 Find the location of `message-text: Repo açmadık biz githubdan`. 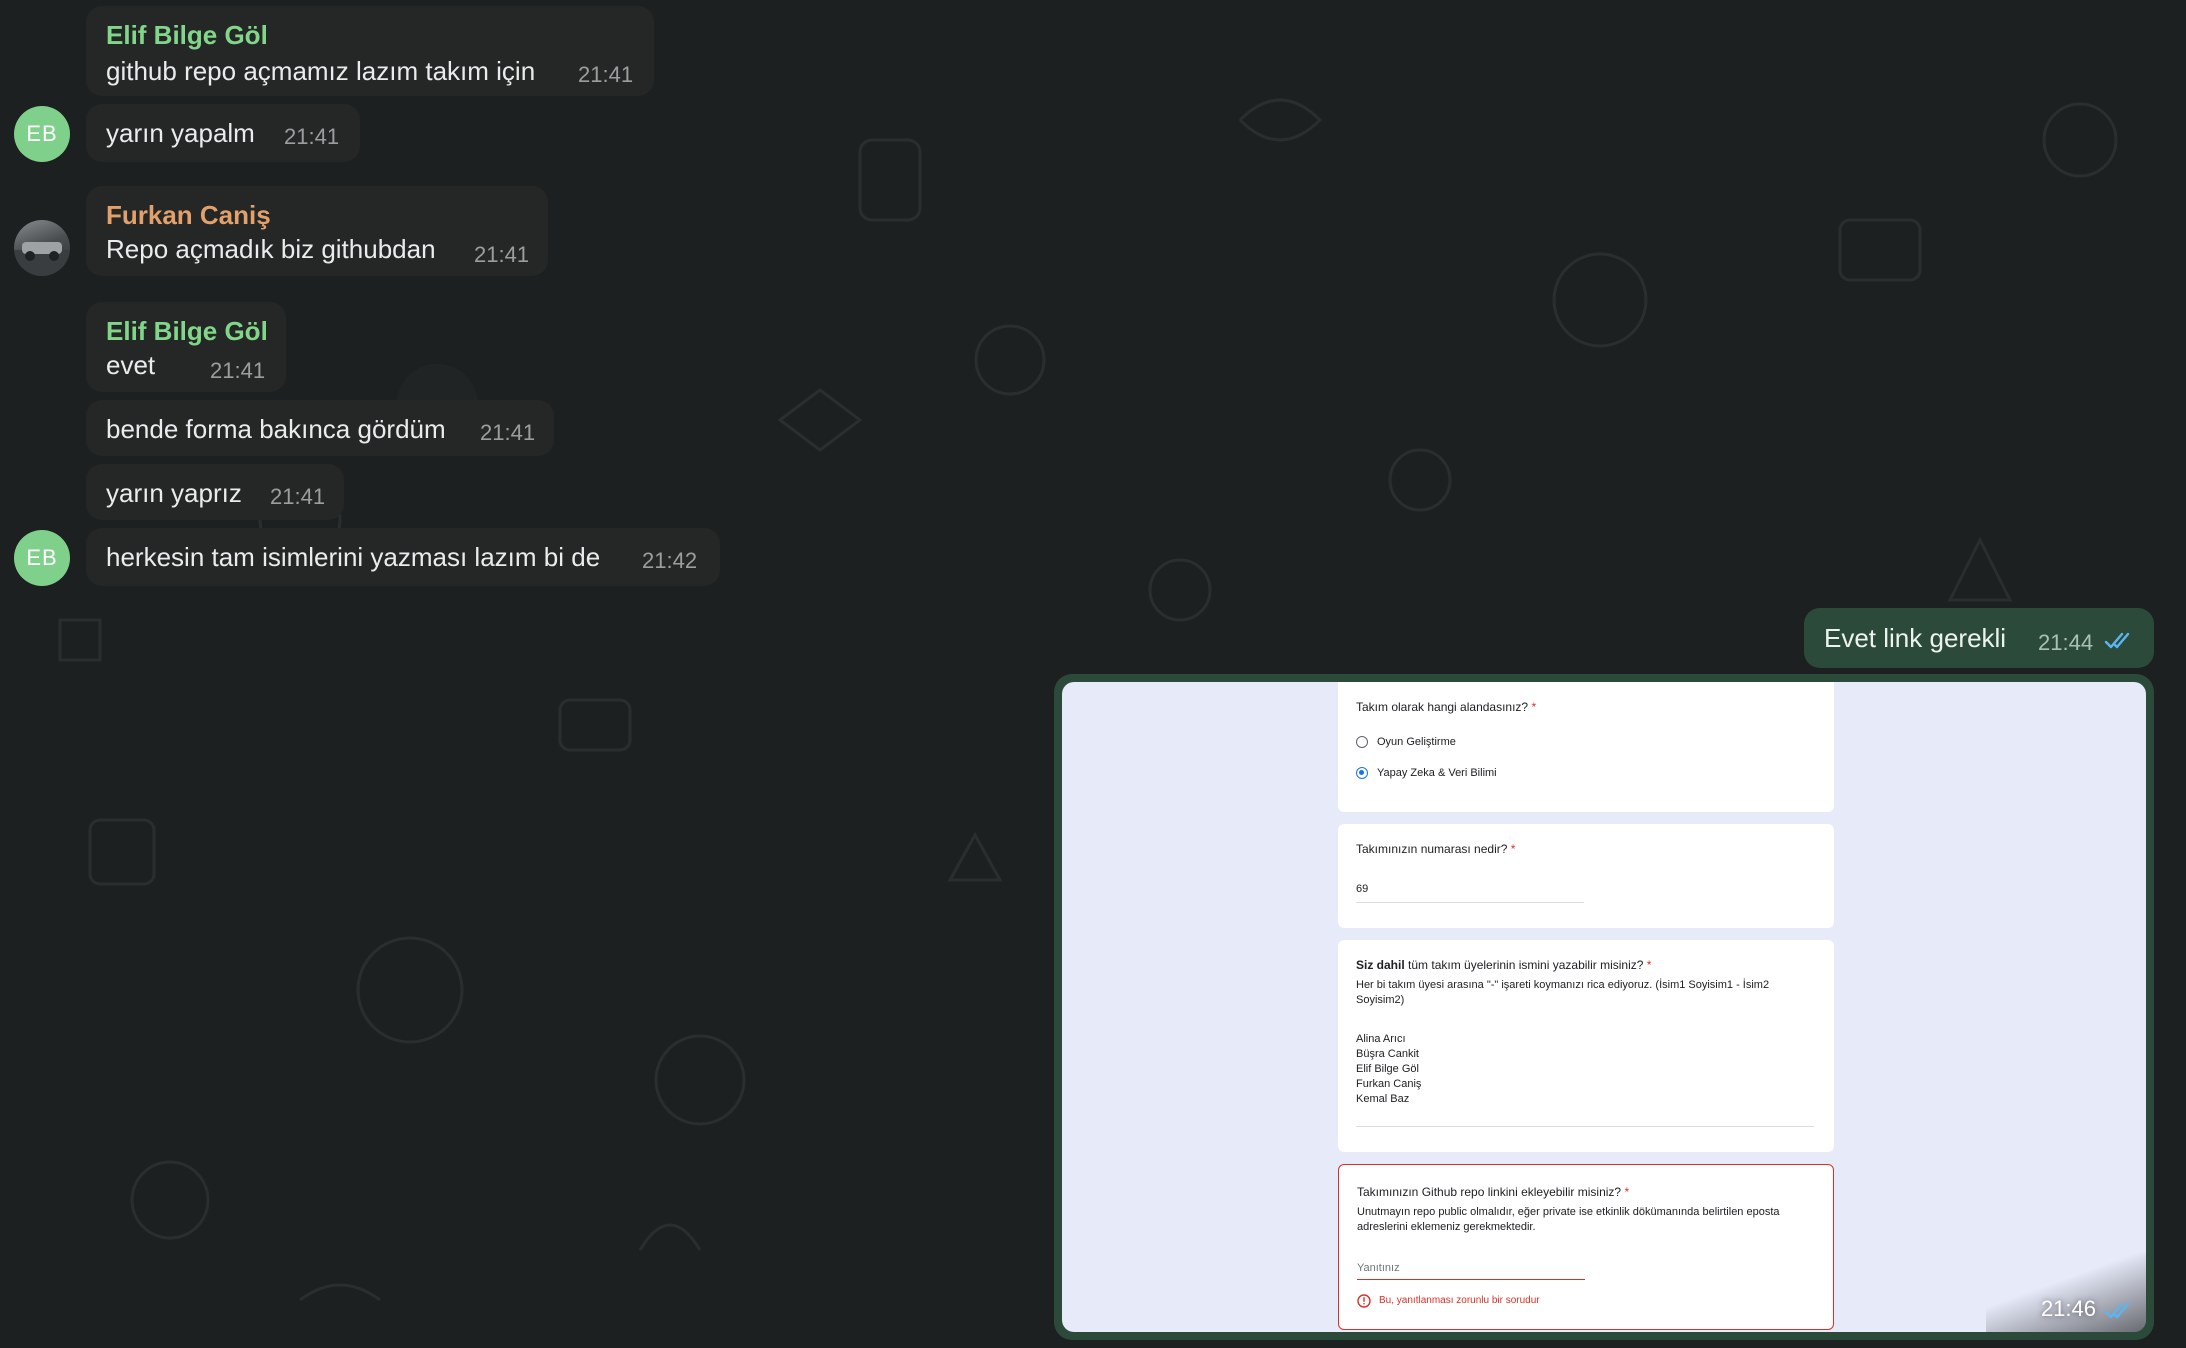

message-text: Repo açmadık biz githubdan is located at coordinates (271, 249).